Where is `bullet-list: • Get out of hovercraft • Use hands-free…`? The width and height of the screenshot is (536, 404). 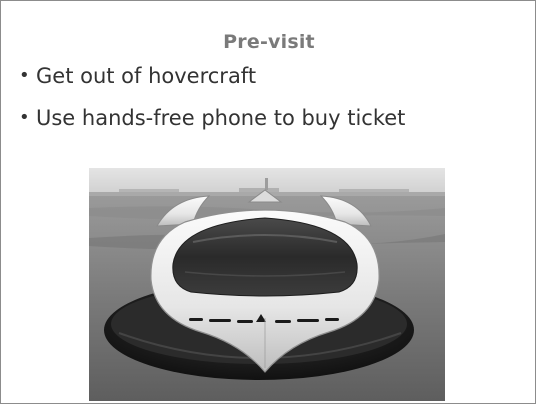 bullet-list: • Get out of hovercraft • Use hands-free… is located at coordinates (212, 105).